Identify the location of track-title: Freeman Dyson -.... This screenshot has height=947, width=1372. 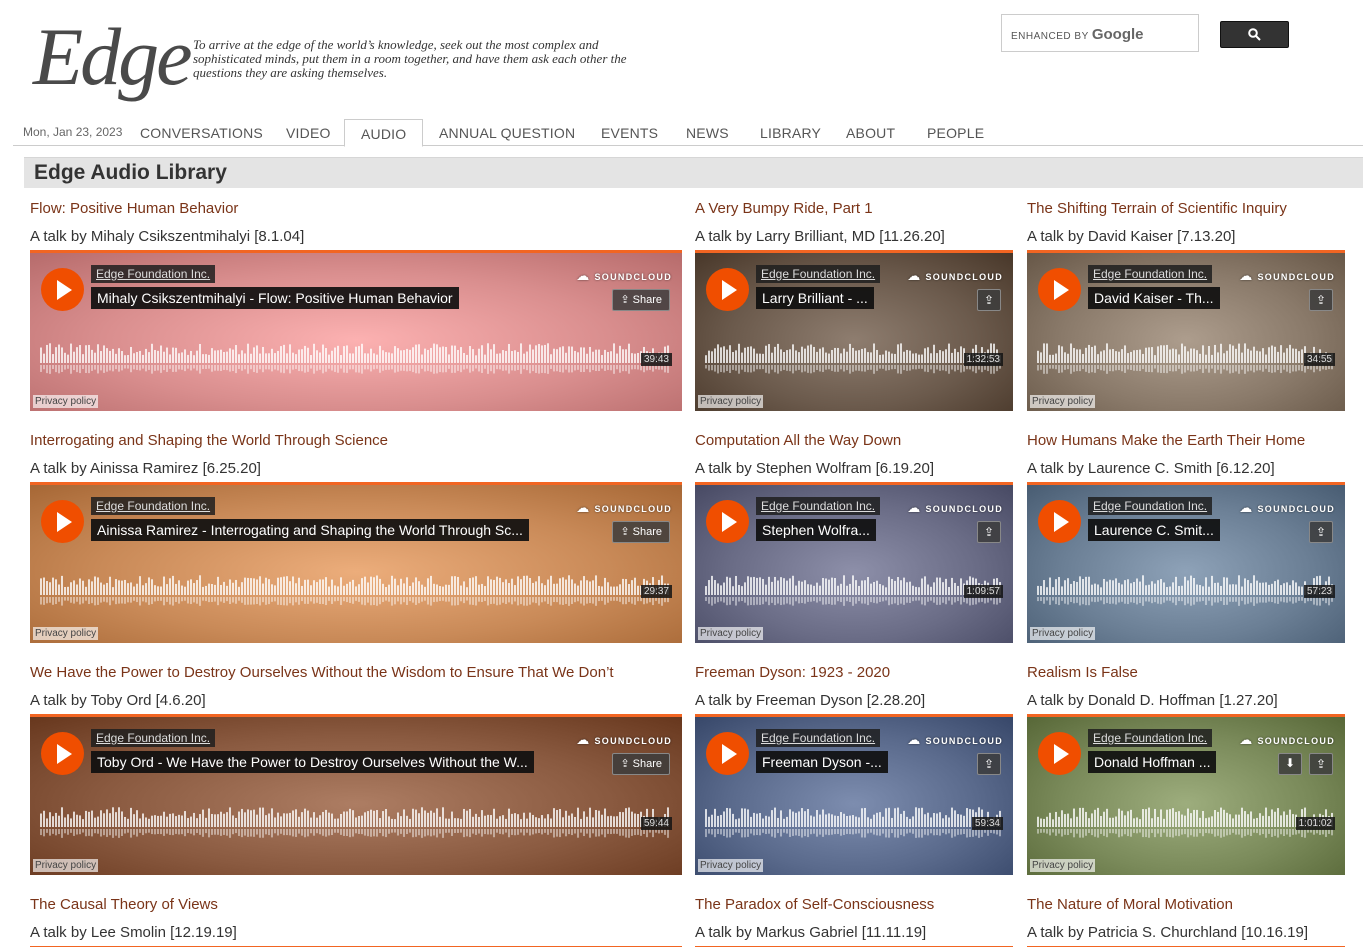
(822, 762).